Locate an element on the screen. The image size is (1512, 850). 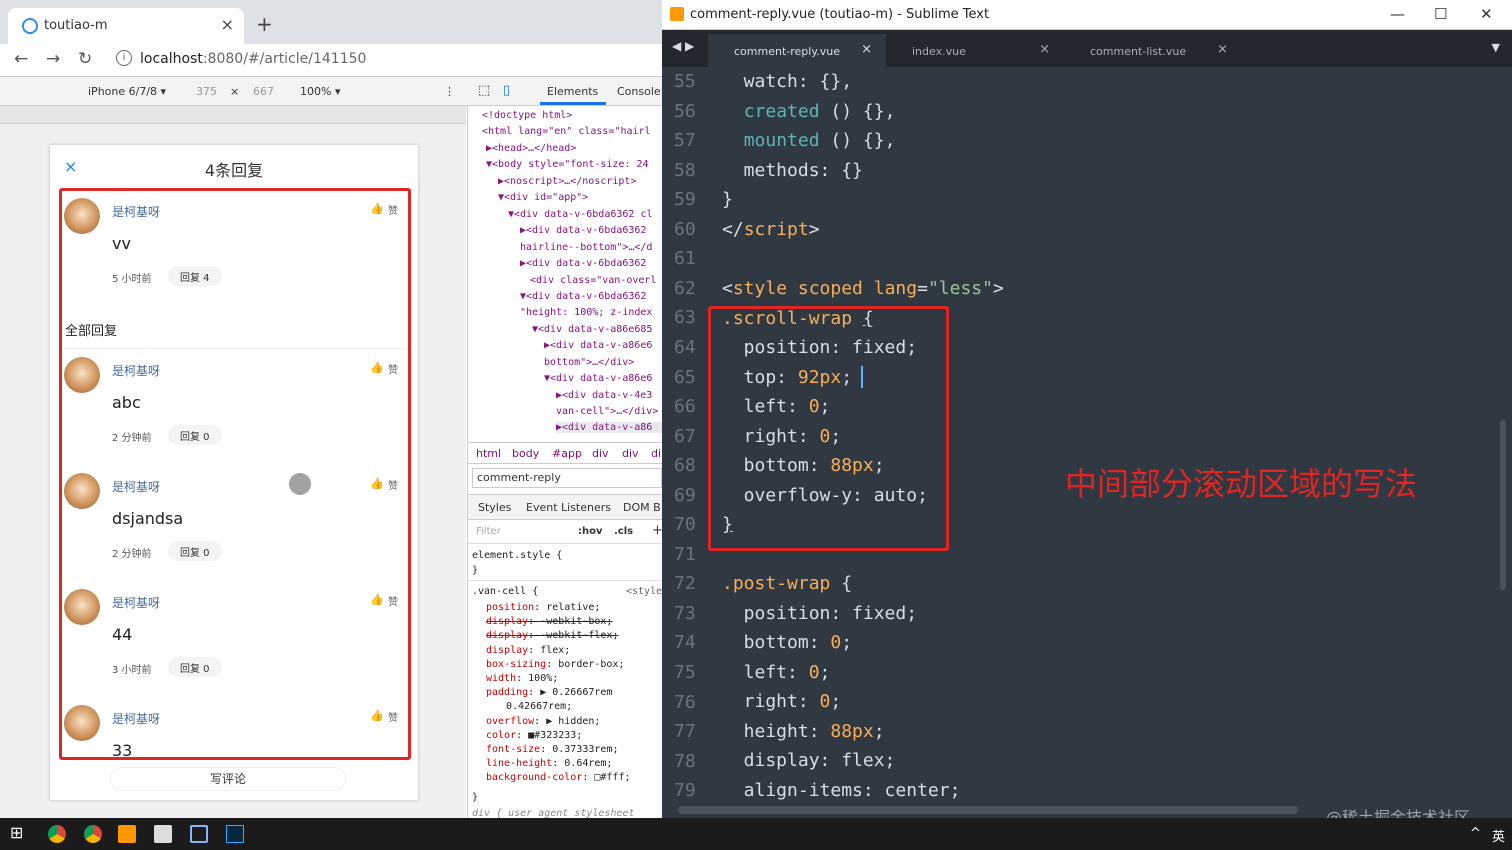
close-window-icon: ✕ is located at coordinates (1486, 14).